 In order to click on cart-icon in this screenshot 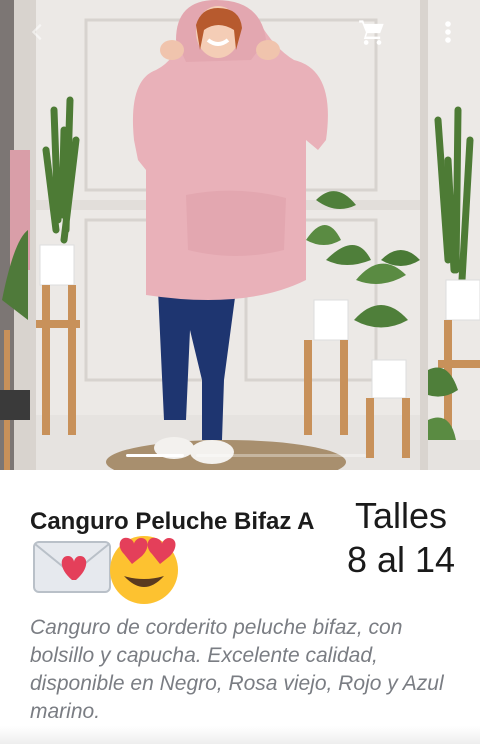, I will do `click(371, 32)`.